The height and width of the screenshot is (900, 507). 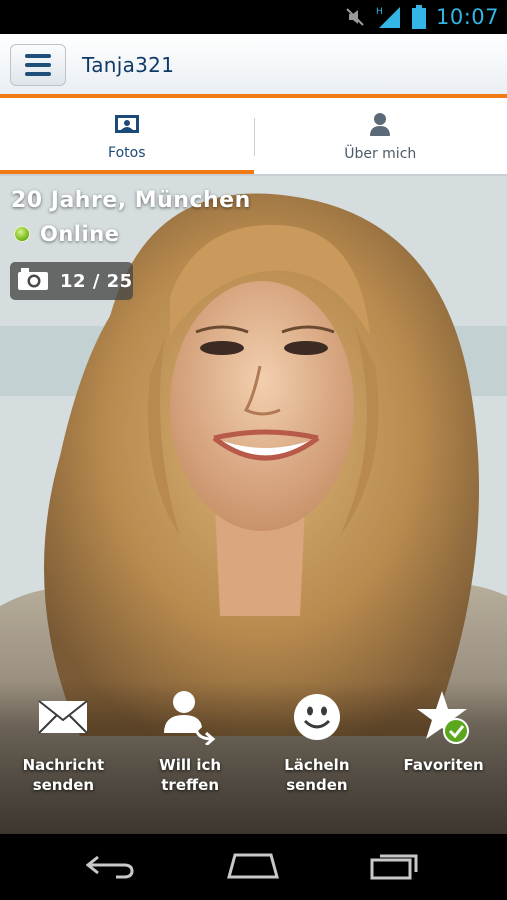 I want to click on status-bar: H 10:07, so click(x=253, y=17).